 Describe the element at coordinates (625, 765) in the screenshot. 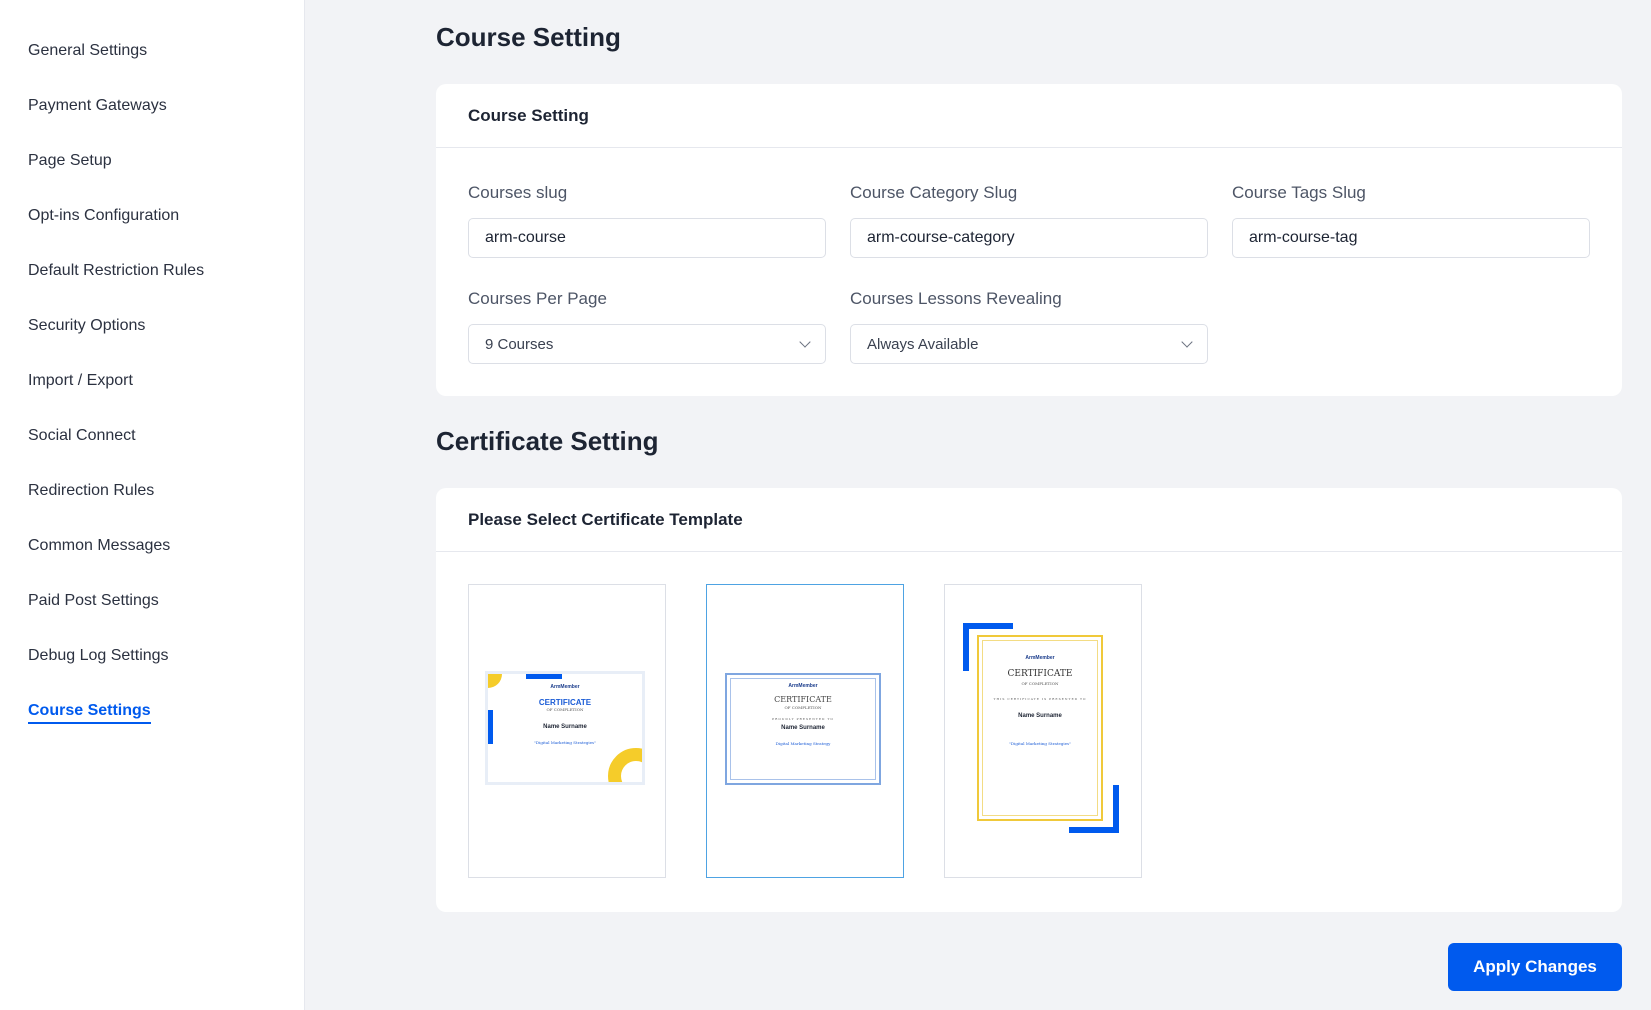

I see `yellow-arc-shape` at that location.